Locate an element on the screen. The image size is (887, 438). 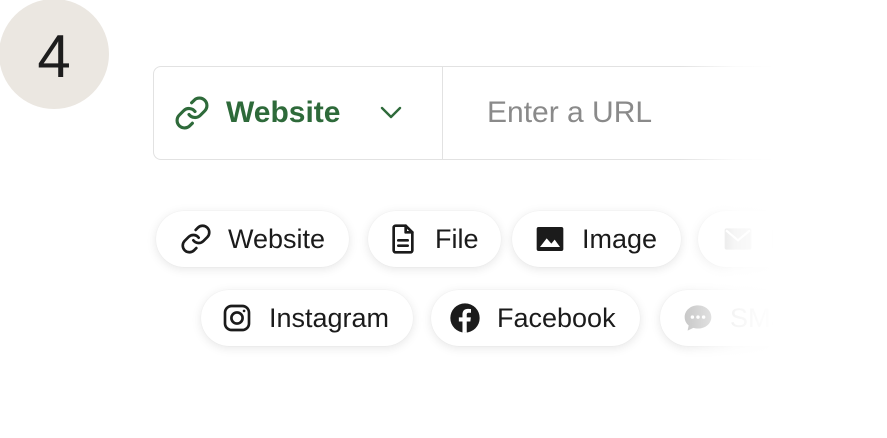
step-number-badge: 4 is located at coordinates (54, 54).